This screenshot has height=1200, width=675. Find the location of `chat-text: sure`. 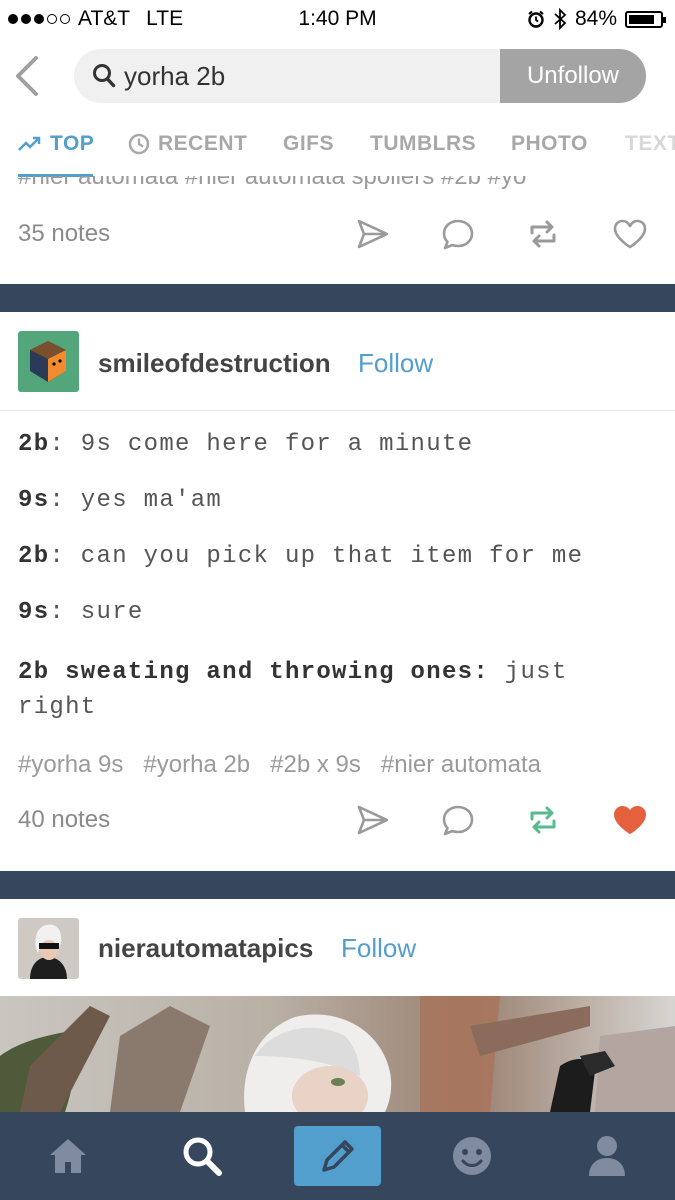

chat-text: sure is located at coordinates (104, 612).